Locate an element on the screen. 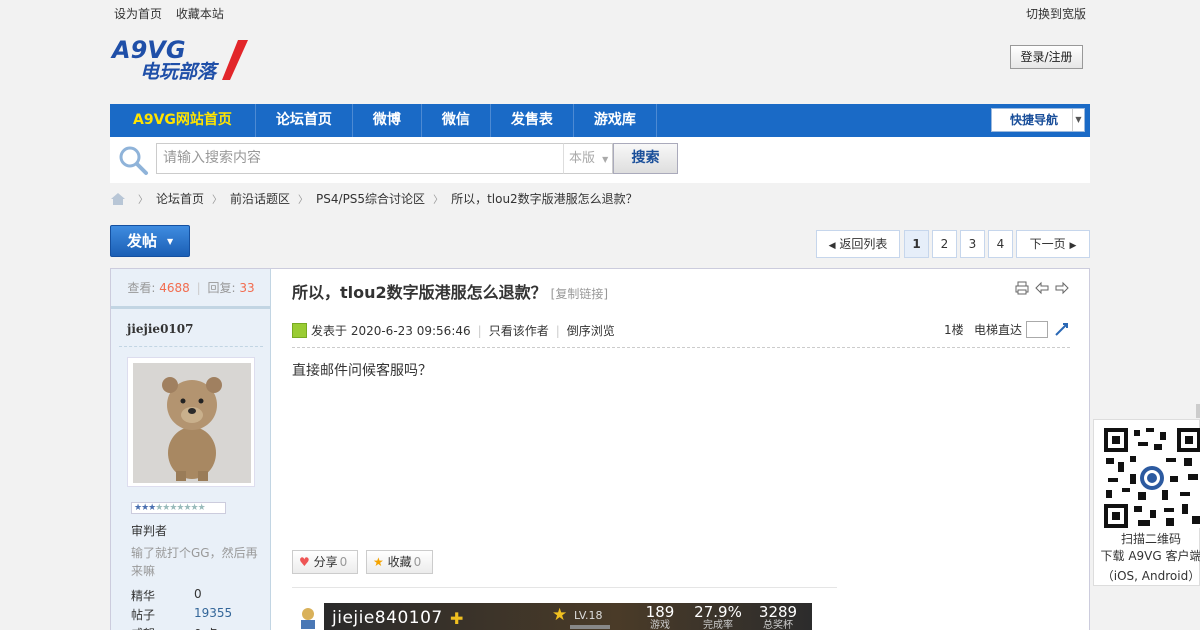 The width and height of the screenshot is (1200, 630). set-home-link: 设为首页 is located at coordinates (138, 14).